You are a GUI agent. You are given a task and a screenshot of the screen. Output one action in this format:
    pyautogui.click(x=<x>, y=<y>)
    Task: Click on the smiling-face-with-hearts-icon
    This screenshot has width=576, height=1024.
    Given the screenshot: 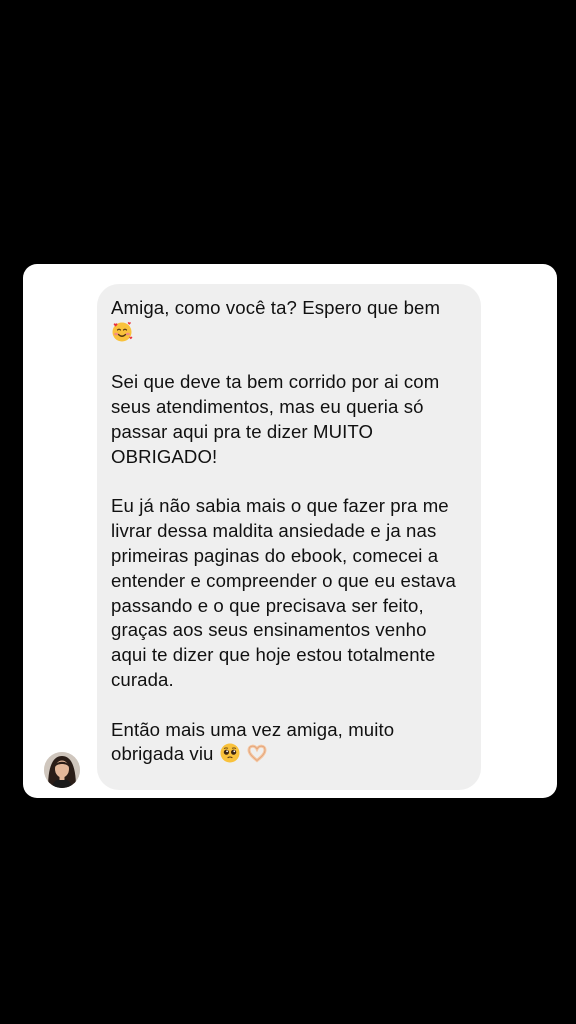 What is the action you would take?
    pyautogui.click(x=122, y=332)
    